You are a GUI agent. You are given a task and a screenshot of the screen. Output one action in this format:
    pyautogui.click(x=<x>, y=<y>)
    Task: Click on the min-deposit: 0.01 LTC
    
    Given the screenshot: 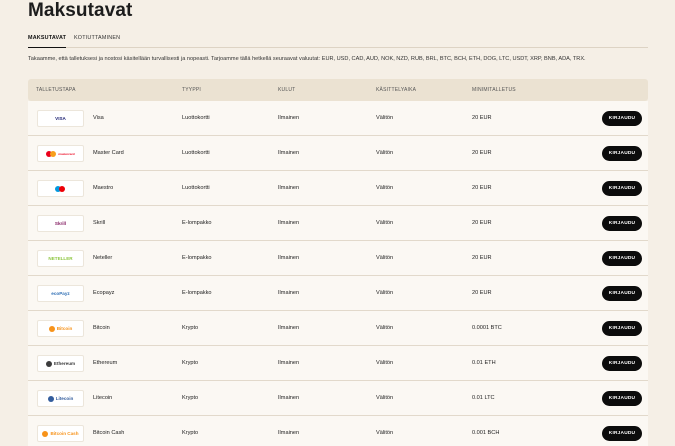 What is the action you would take?
    pyautogui.click(x=483, y=398)
    